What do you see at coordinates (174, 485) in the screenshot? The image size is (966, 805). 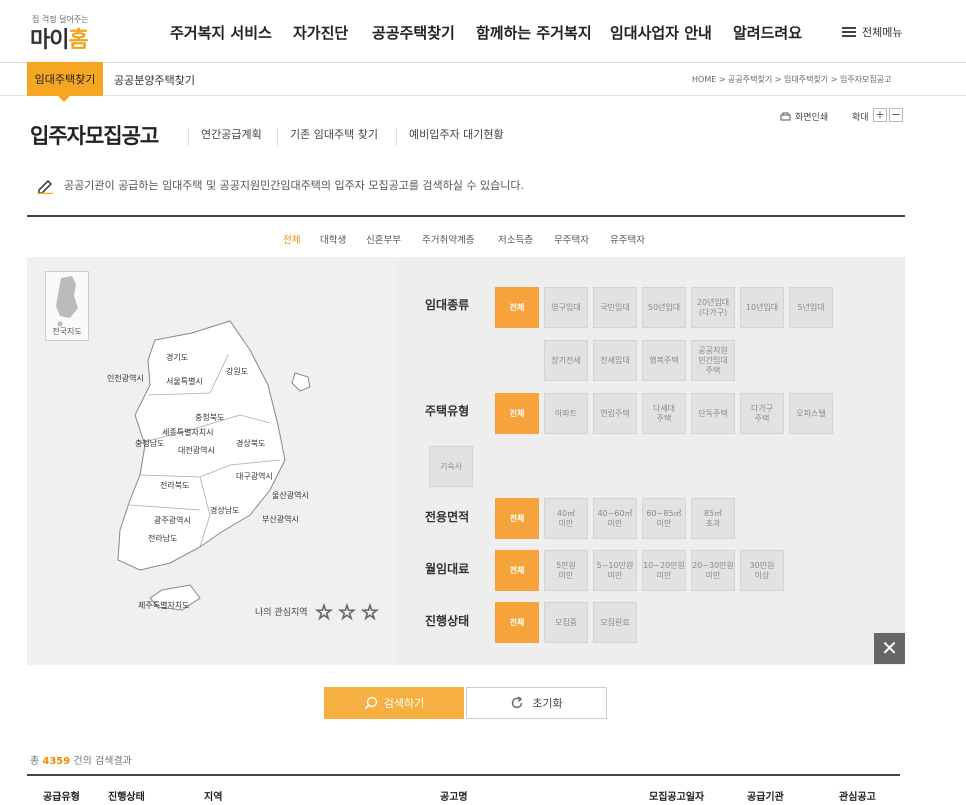 I see `region-jeonbuk: 전라북도` at bounding box center [174, 485].